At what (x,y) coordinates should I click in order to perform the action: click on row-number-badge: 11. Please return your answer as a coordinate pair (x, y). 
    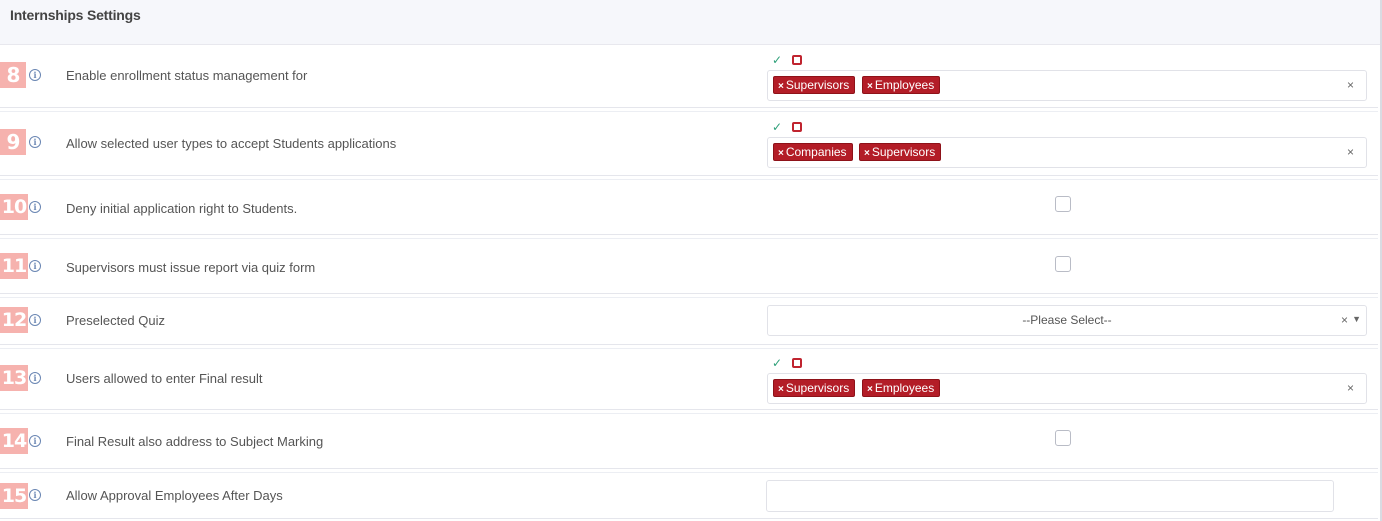
    Looking at the image, I should click on (14, 266).